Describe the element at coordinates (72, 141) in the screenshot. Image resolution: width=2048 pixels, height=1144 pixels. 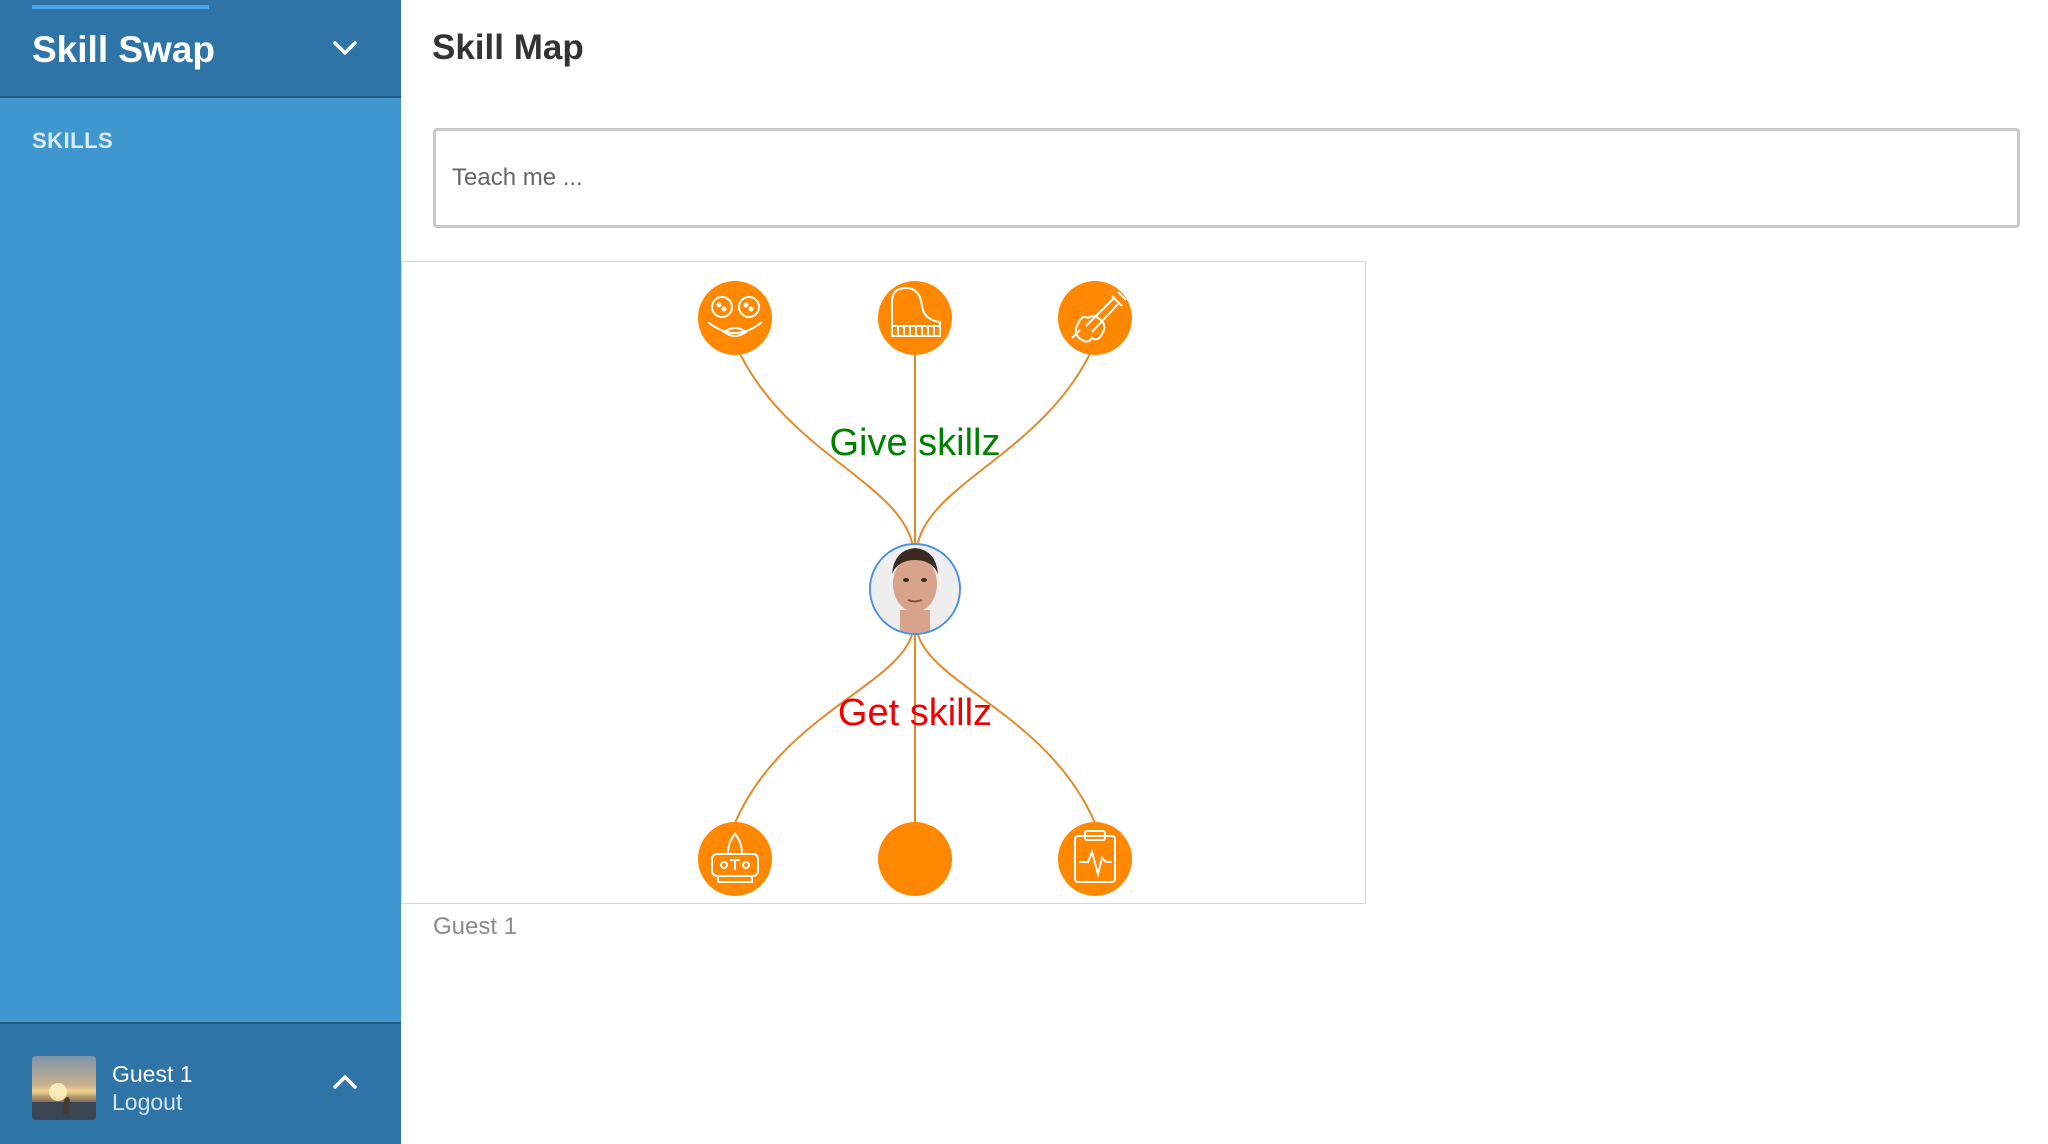
I see `sidebar-item-skills: SKILLS` at that location.